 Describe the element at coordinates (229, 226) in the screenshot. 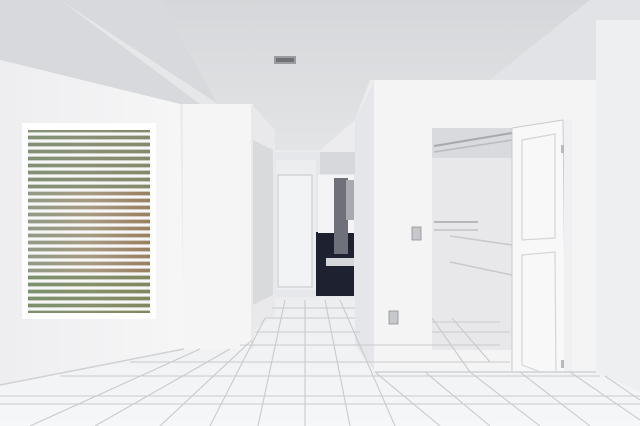

I see `partition-wall` at that location.